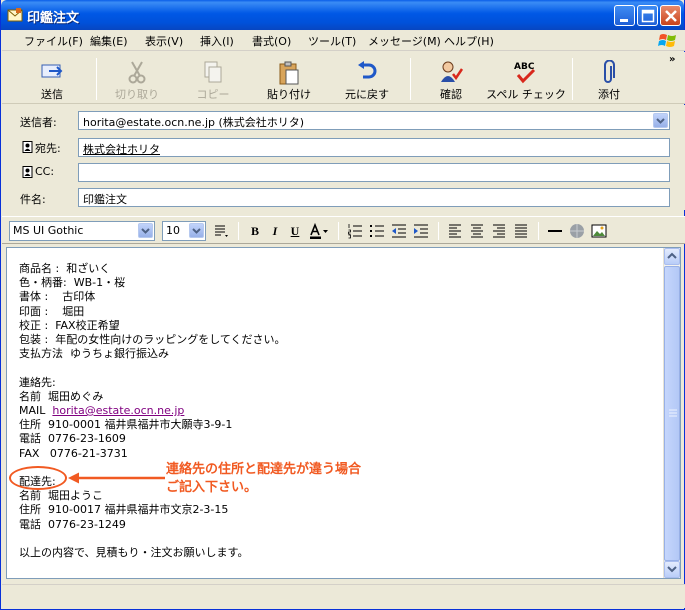 This screenshot has height=610, width=685. I want to click on maximize-button, so click(647, 15).